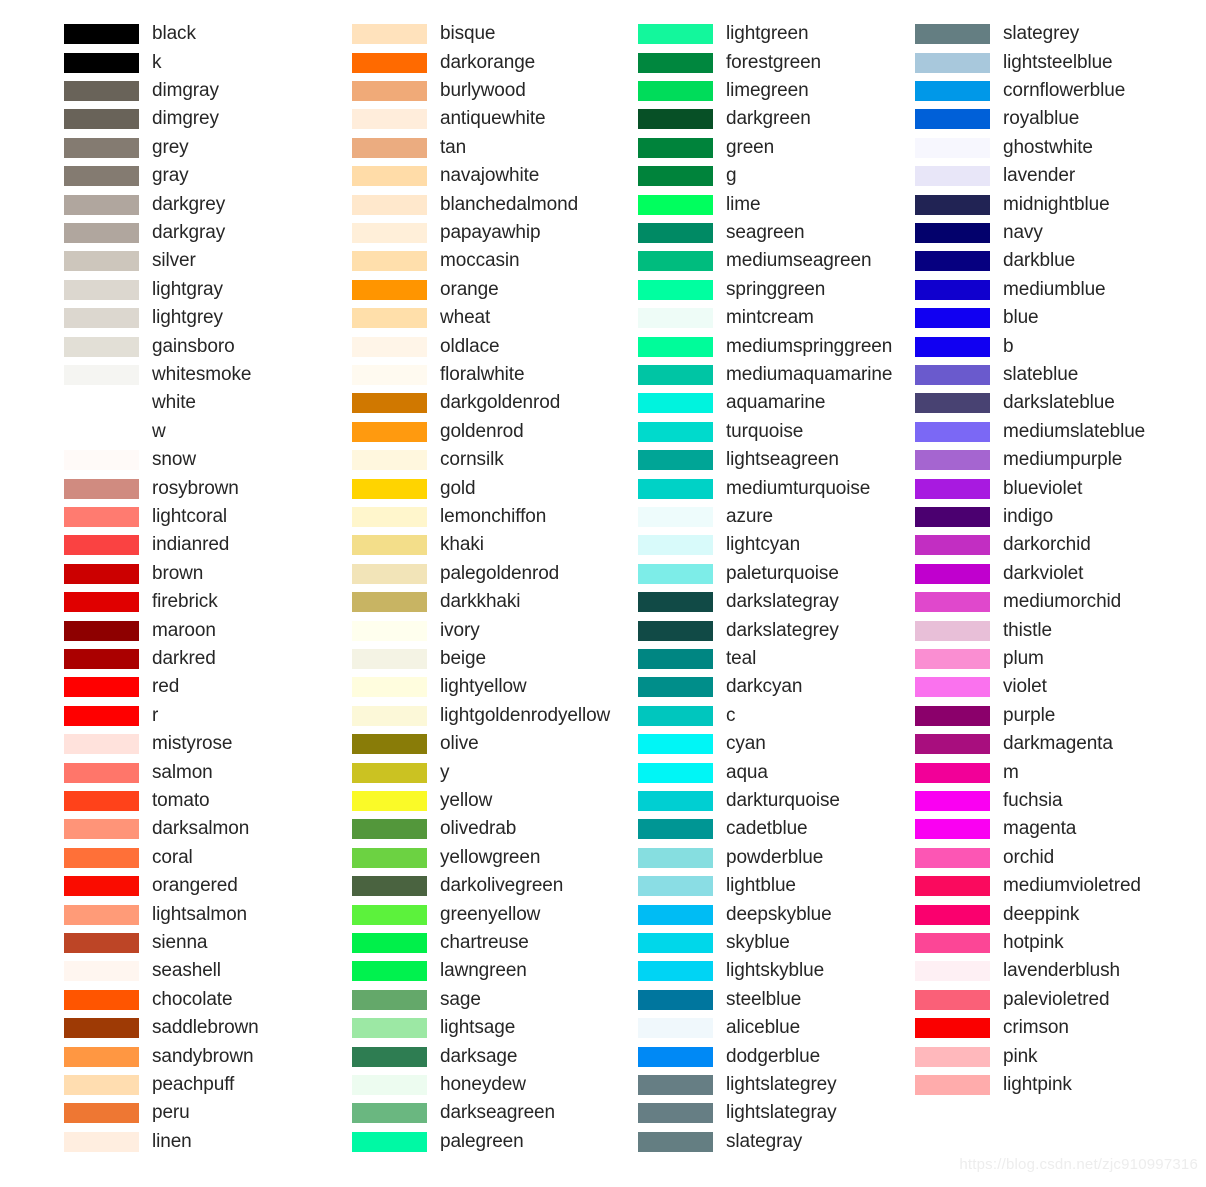  Describe the element at coordinates (672, 148) in the screenshot. I see `color-row: green` at that location.